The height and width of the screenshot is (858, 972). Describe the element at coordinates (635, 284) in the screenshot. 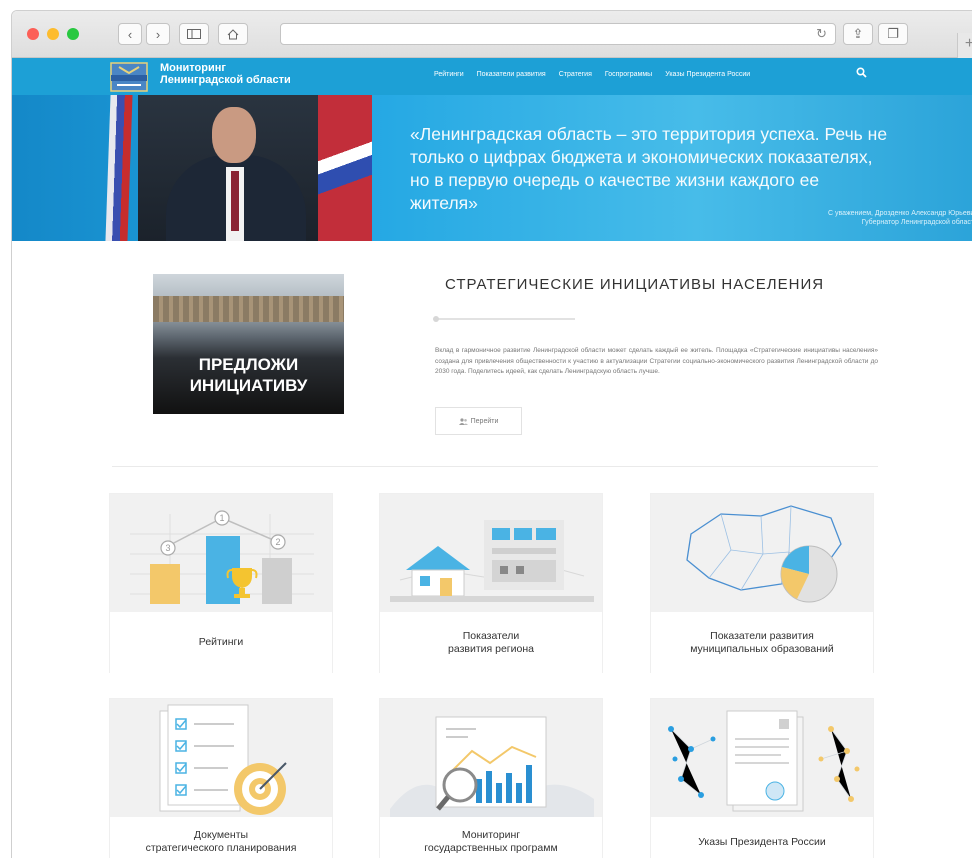

I see `strategy-title: СТРАТЕГИЧЕСКИЕ ИНИЦИАТИВЫ НАСЕЛЕНИЯ` at that location.